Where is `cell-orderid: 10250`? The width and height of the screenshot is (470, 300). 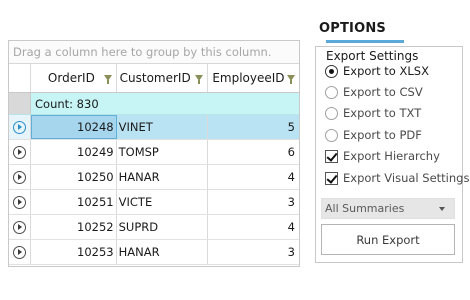
cell-orderid: 10250 is located at coordinates (74, 177).